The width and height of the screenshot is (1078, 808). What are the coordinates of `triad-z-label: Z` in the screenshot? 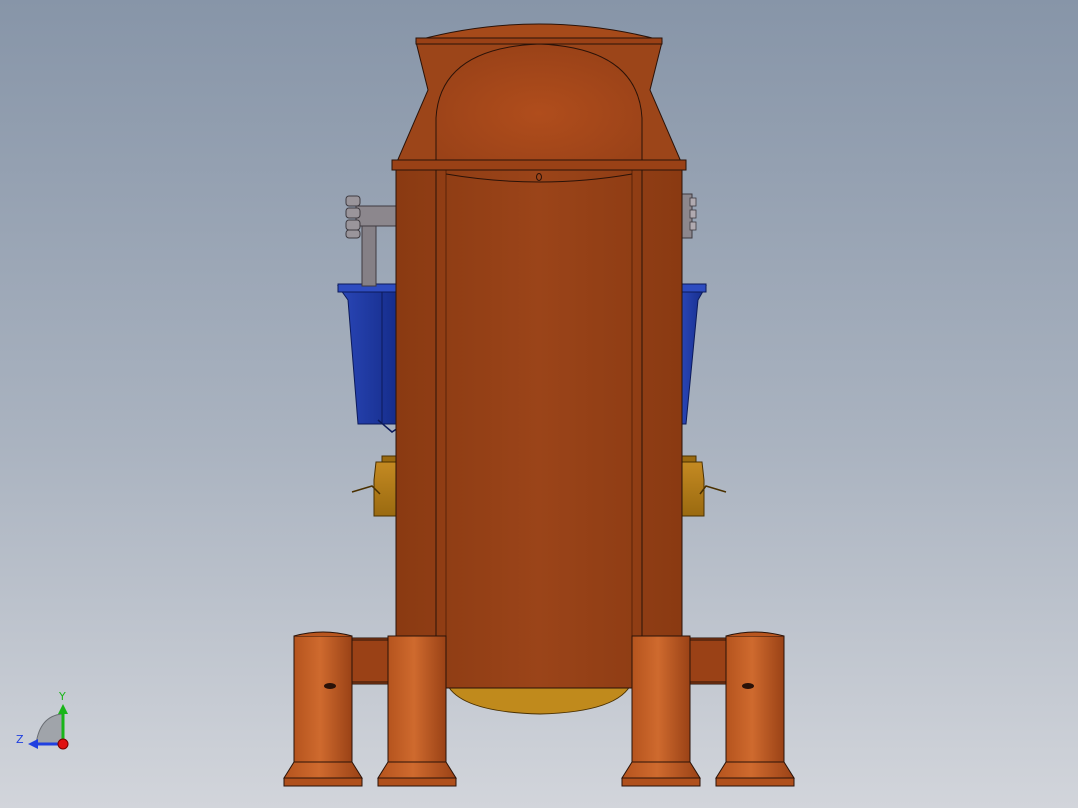 It's located at (20, 739).